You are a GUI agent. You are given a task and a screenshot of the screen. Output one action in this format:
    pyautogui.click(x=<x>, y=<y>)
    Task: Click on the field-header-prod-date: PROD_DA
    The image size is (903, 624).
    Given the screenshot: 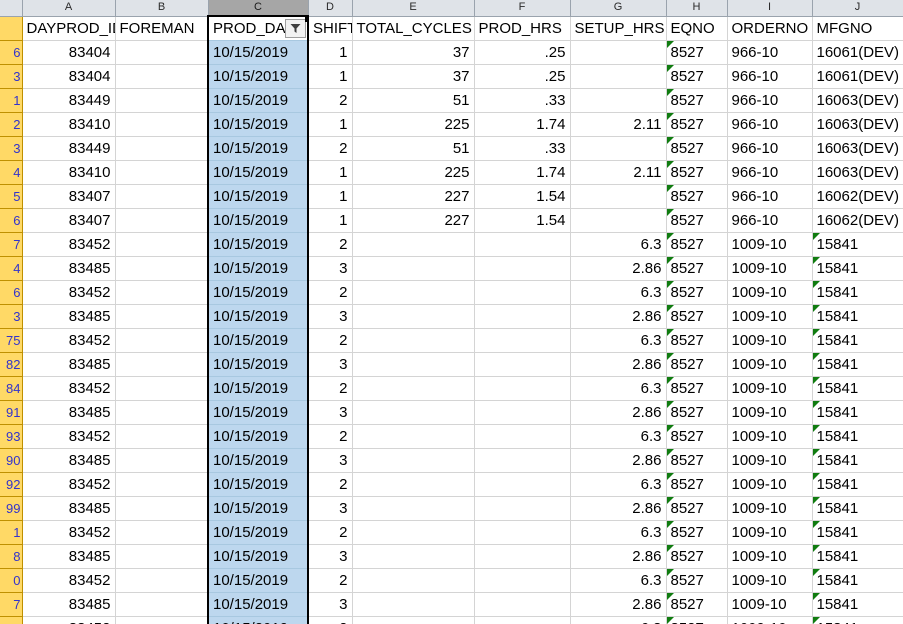 What is the action you would take?
    pyautogui.click(x=258, y=28)
    